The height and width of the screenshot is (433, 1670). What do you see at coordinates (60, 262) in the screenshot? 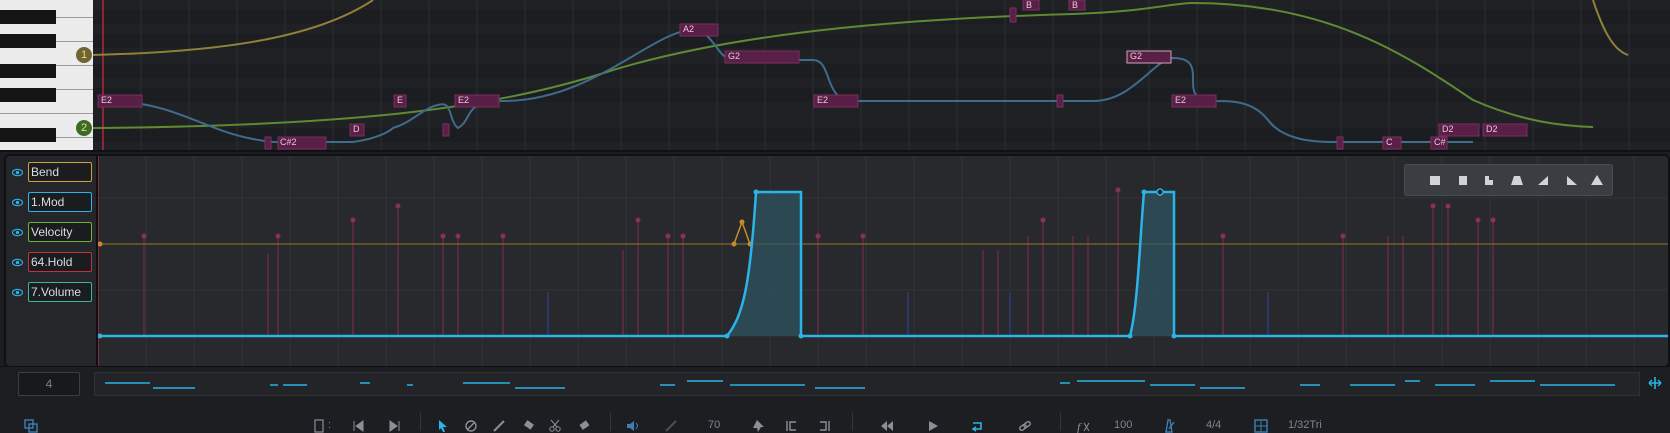
I see `lane-label: 64.Hold` at bounding box center [60, 262].